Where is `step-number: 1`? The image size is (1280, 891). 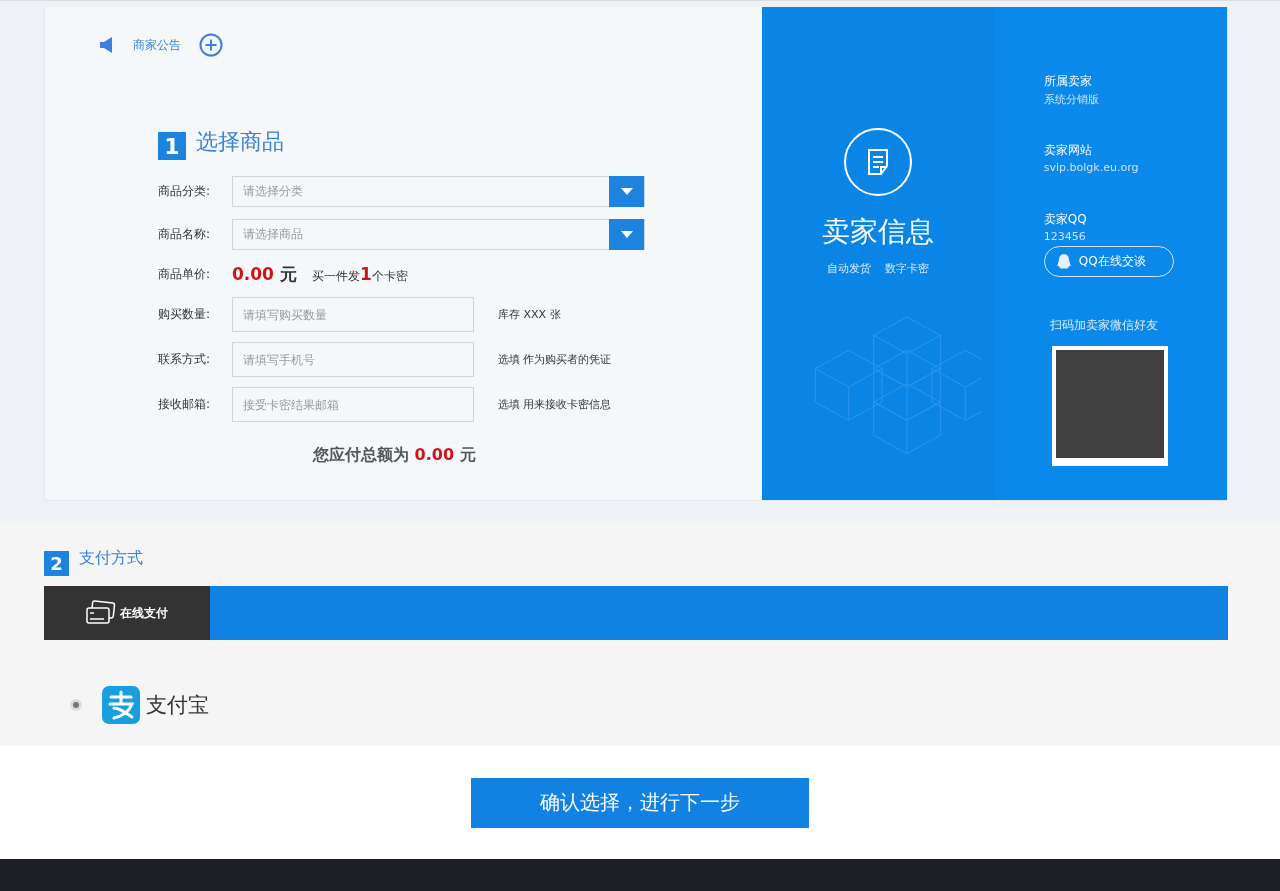
step-number: 1 is located at coordinates (172, 146).